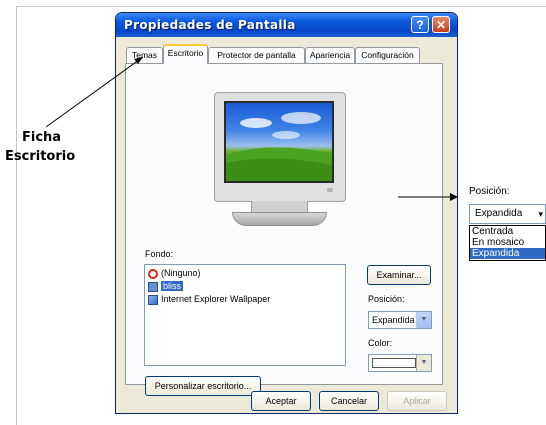 This screenshot has width=546, height=425. I want to click on chevron-down-icon: ▾, so click(540, 214).